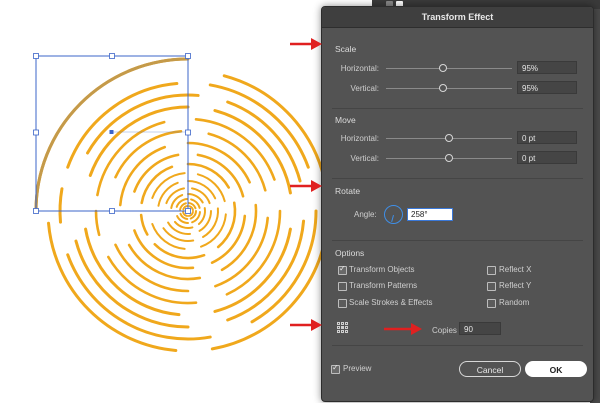  What do you see at coordinates (442, 88) in the screenshot?
I see `scale-vertical-slider-thumb` at bounding box center [442, 88].